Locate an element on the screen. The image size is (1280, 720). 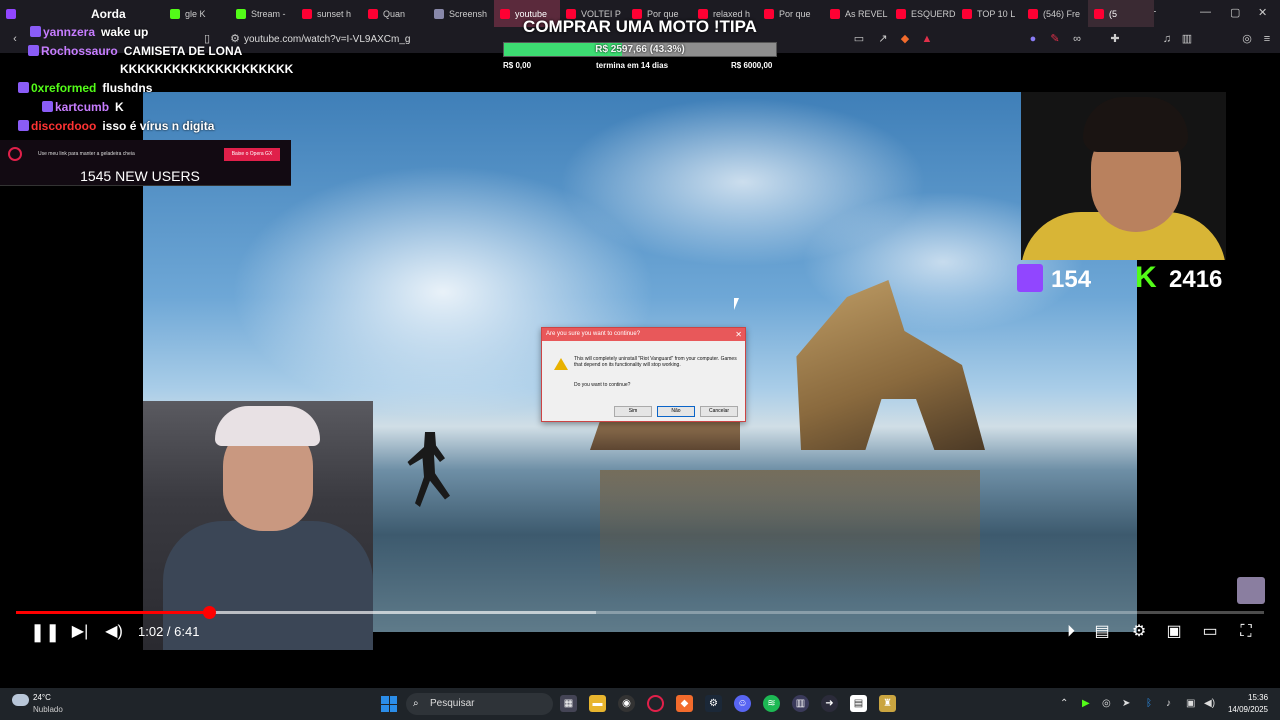
browser-tab: gle K is located at coordinates (197, 13).